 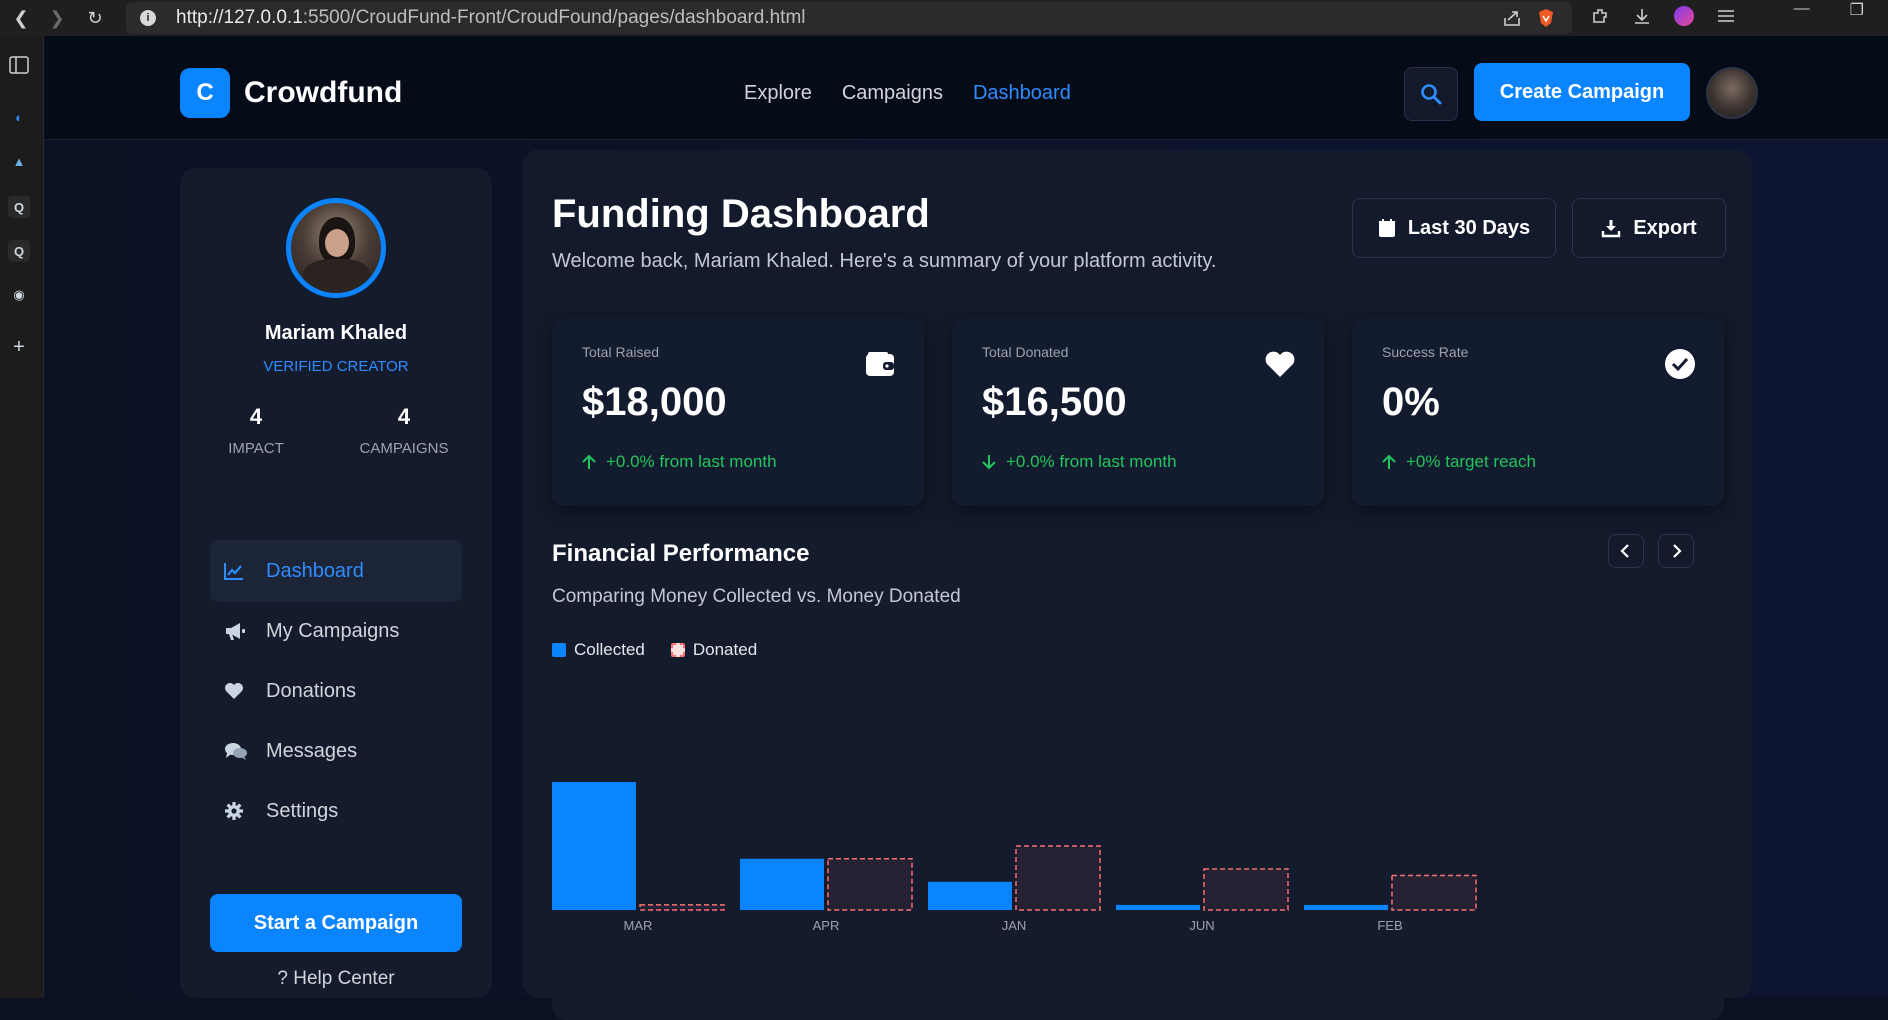 I want to click on x-tick-label: MAR, so click(x=638, y=925).